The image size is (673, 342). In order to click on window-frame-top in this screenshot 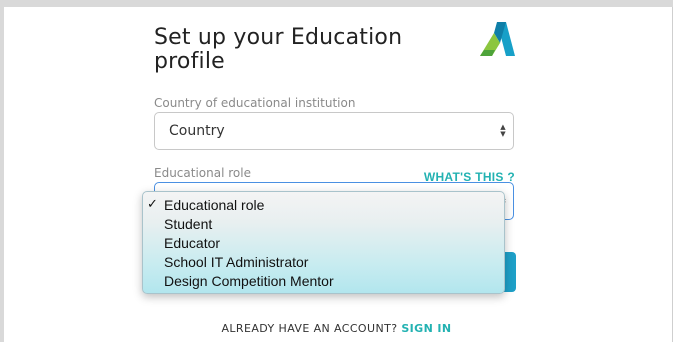, I will do `click(336, 3)`.